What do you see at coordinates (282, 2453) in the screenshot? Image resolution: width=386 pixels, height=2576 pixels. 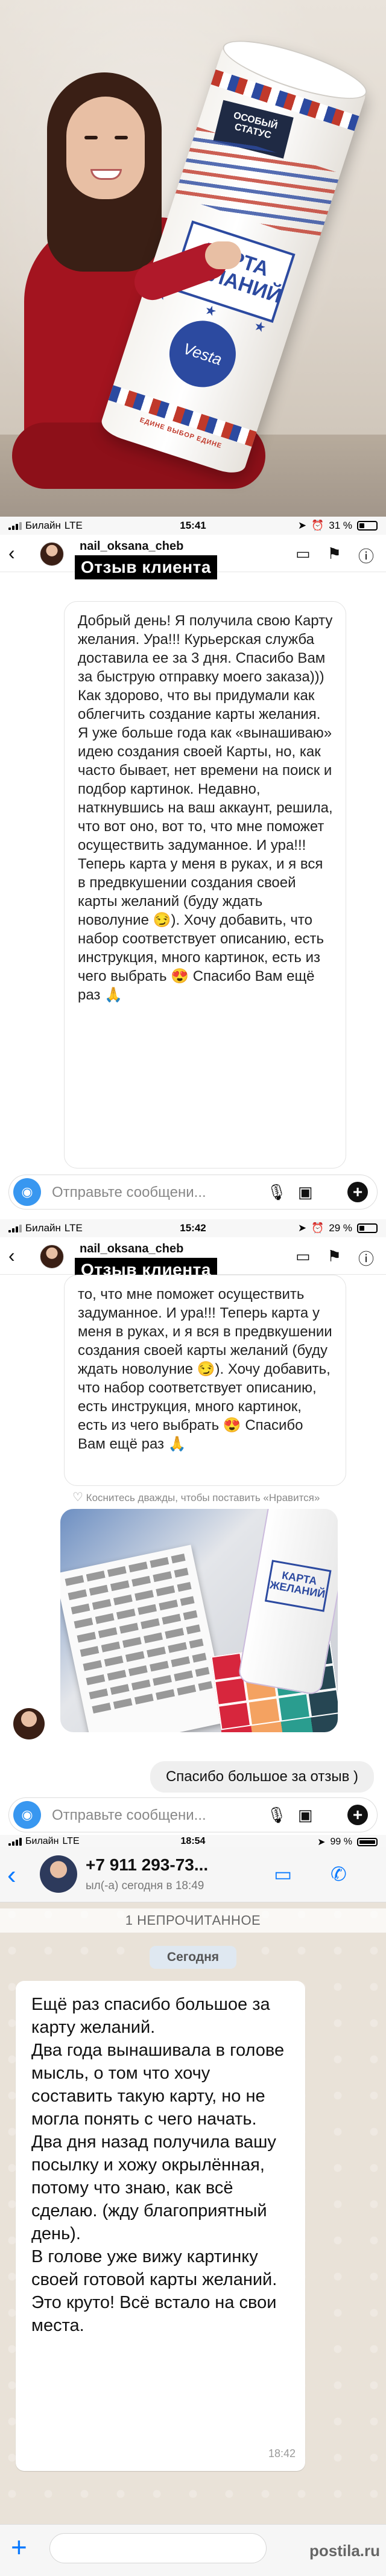 I see `message-time: 18:42` at bounding box center [282, 2453].